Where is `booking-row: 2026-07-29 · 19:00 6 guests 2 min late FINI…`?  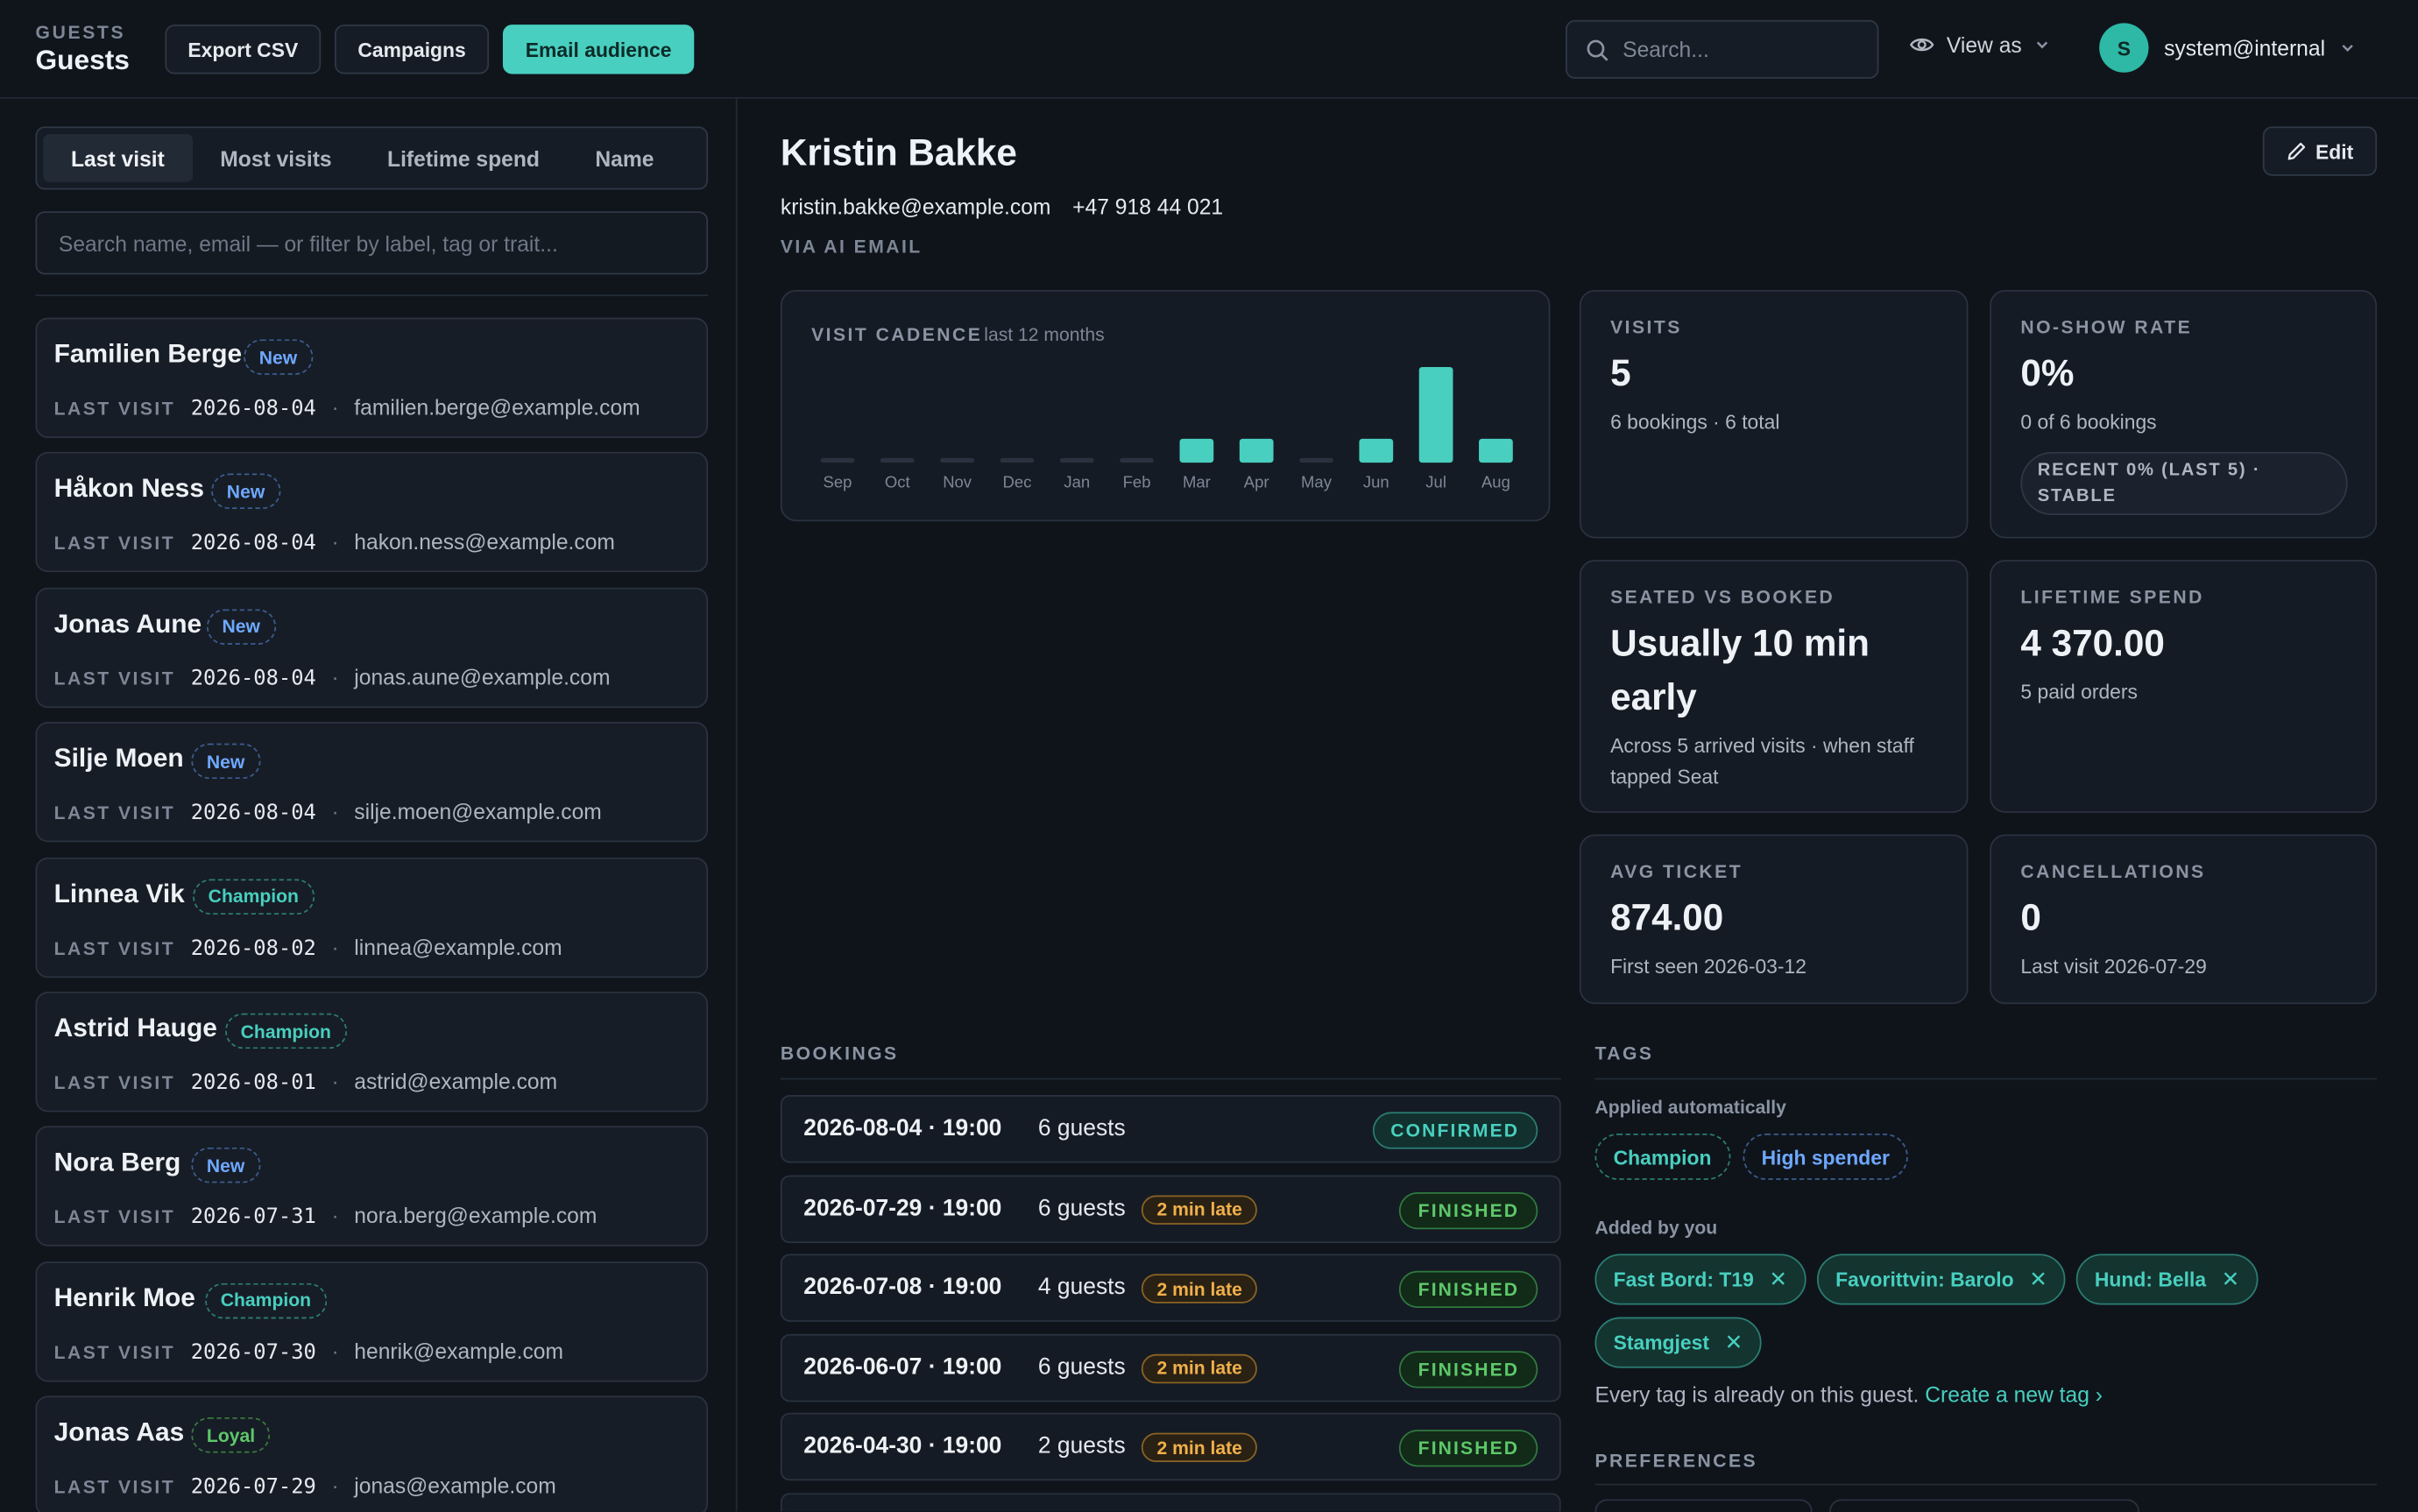
booking-row: 2026-07-29 · 19:00 6 guests 2 min late FINI… is located at coordinates (1170, 1208).